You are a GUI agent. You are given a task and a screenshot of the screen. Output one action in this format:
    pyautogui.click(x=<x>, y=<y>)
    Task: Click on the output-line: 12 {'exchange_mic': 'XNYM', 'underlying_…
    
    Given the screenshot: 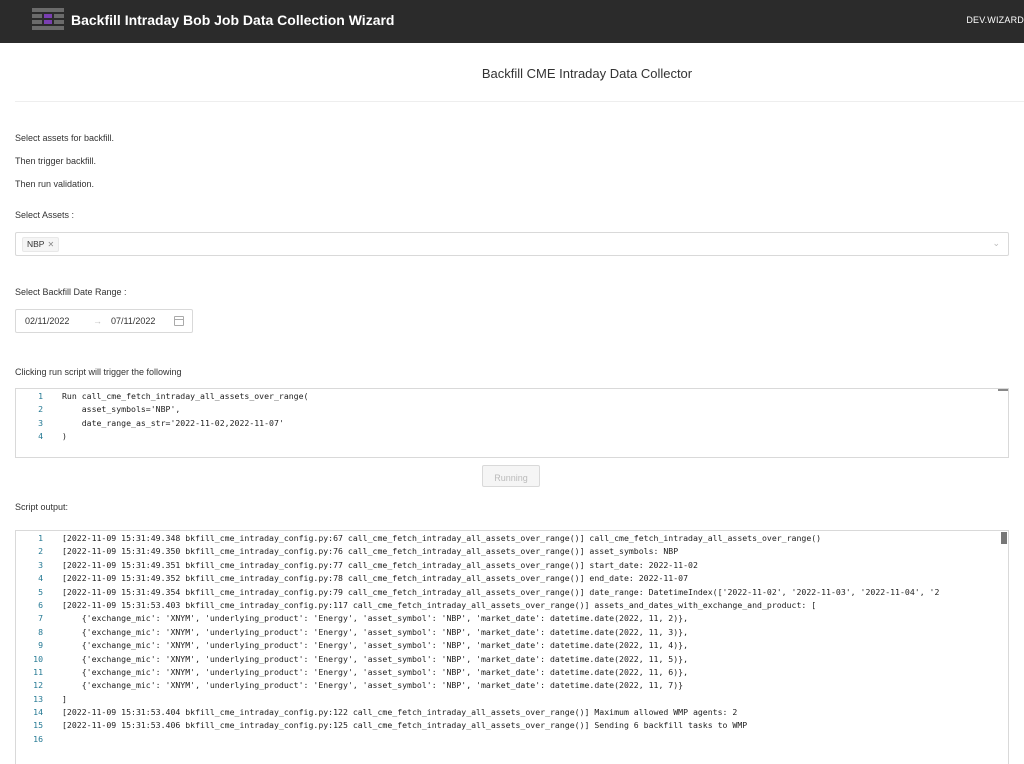 What is the action you would take?
    pyautogui.click(x=512, y=685)
    